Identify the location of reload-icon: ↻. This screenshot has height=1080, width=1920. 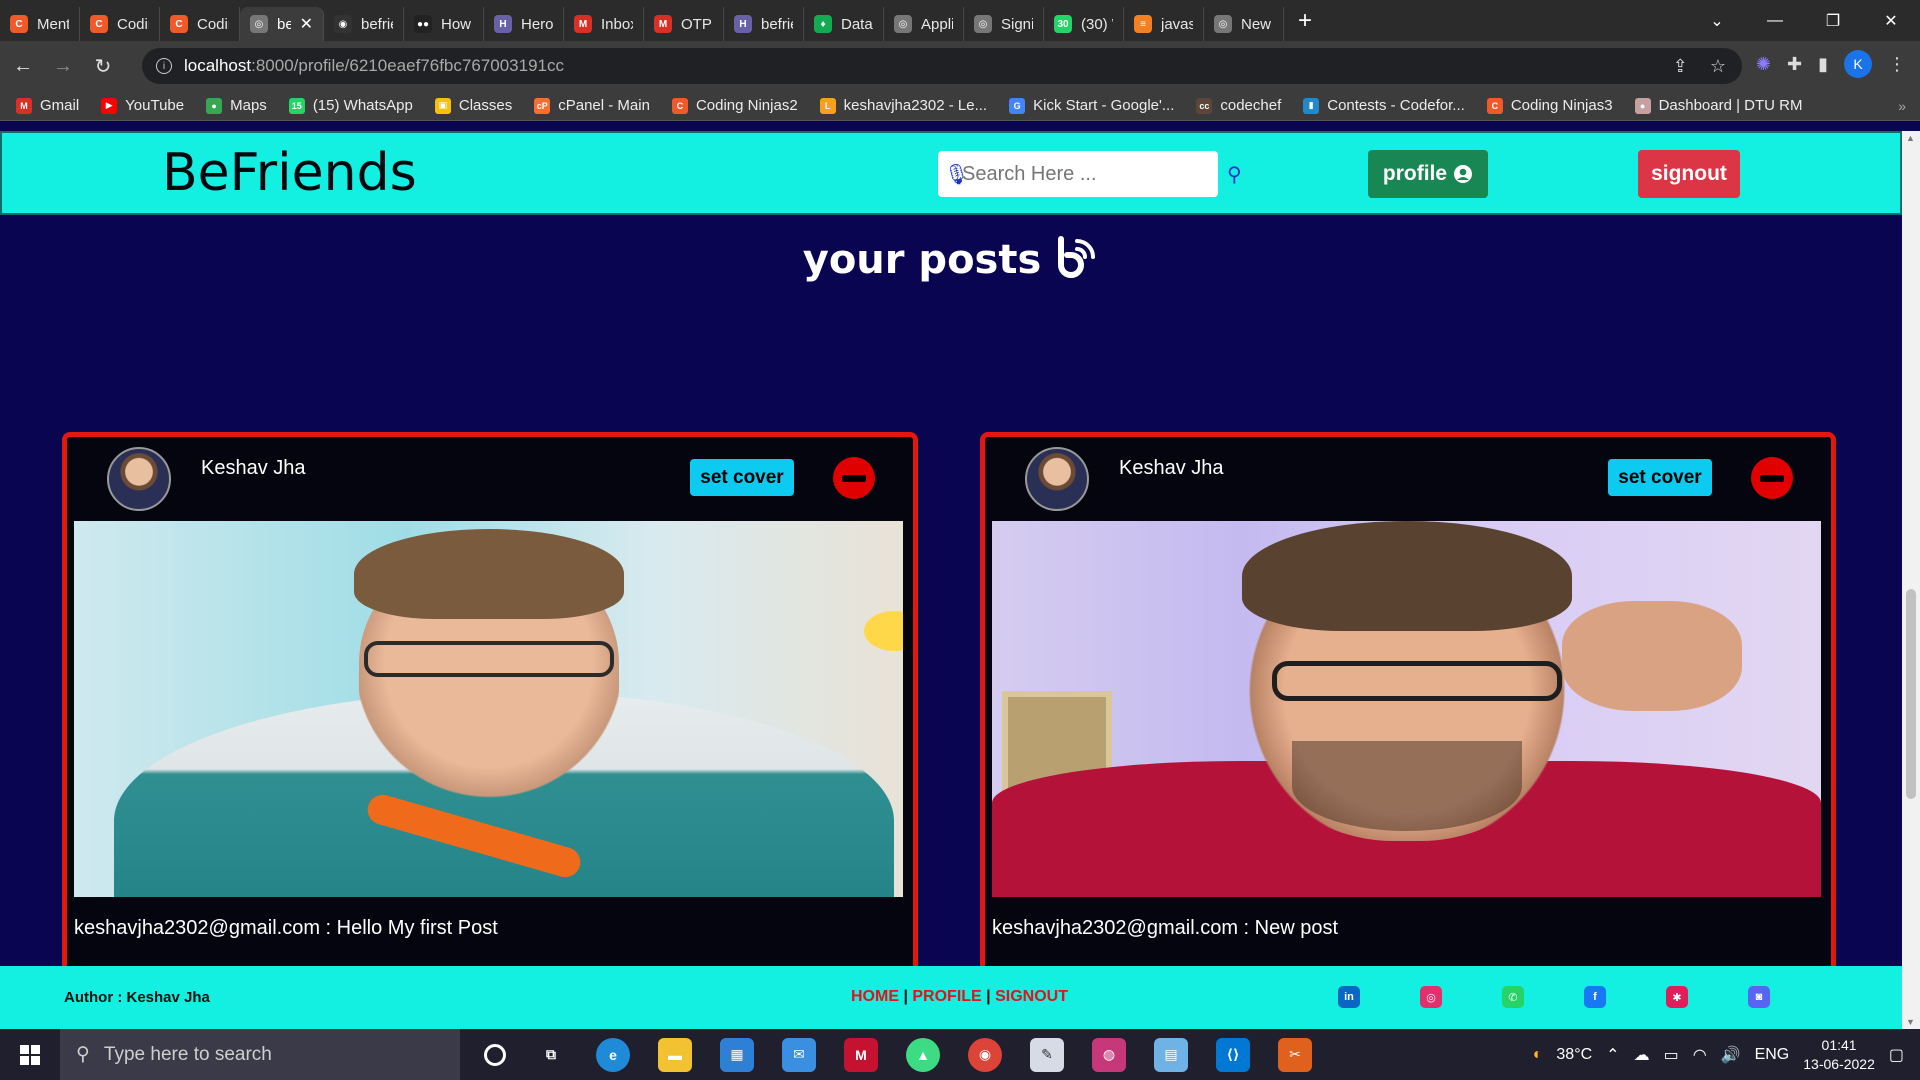
(103, 66).